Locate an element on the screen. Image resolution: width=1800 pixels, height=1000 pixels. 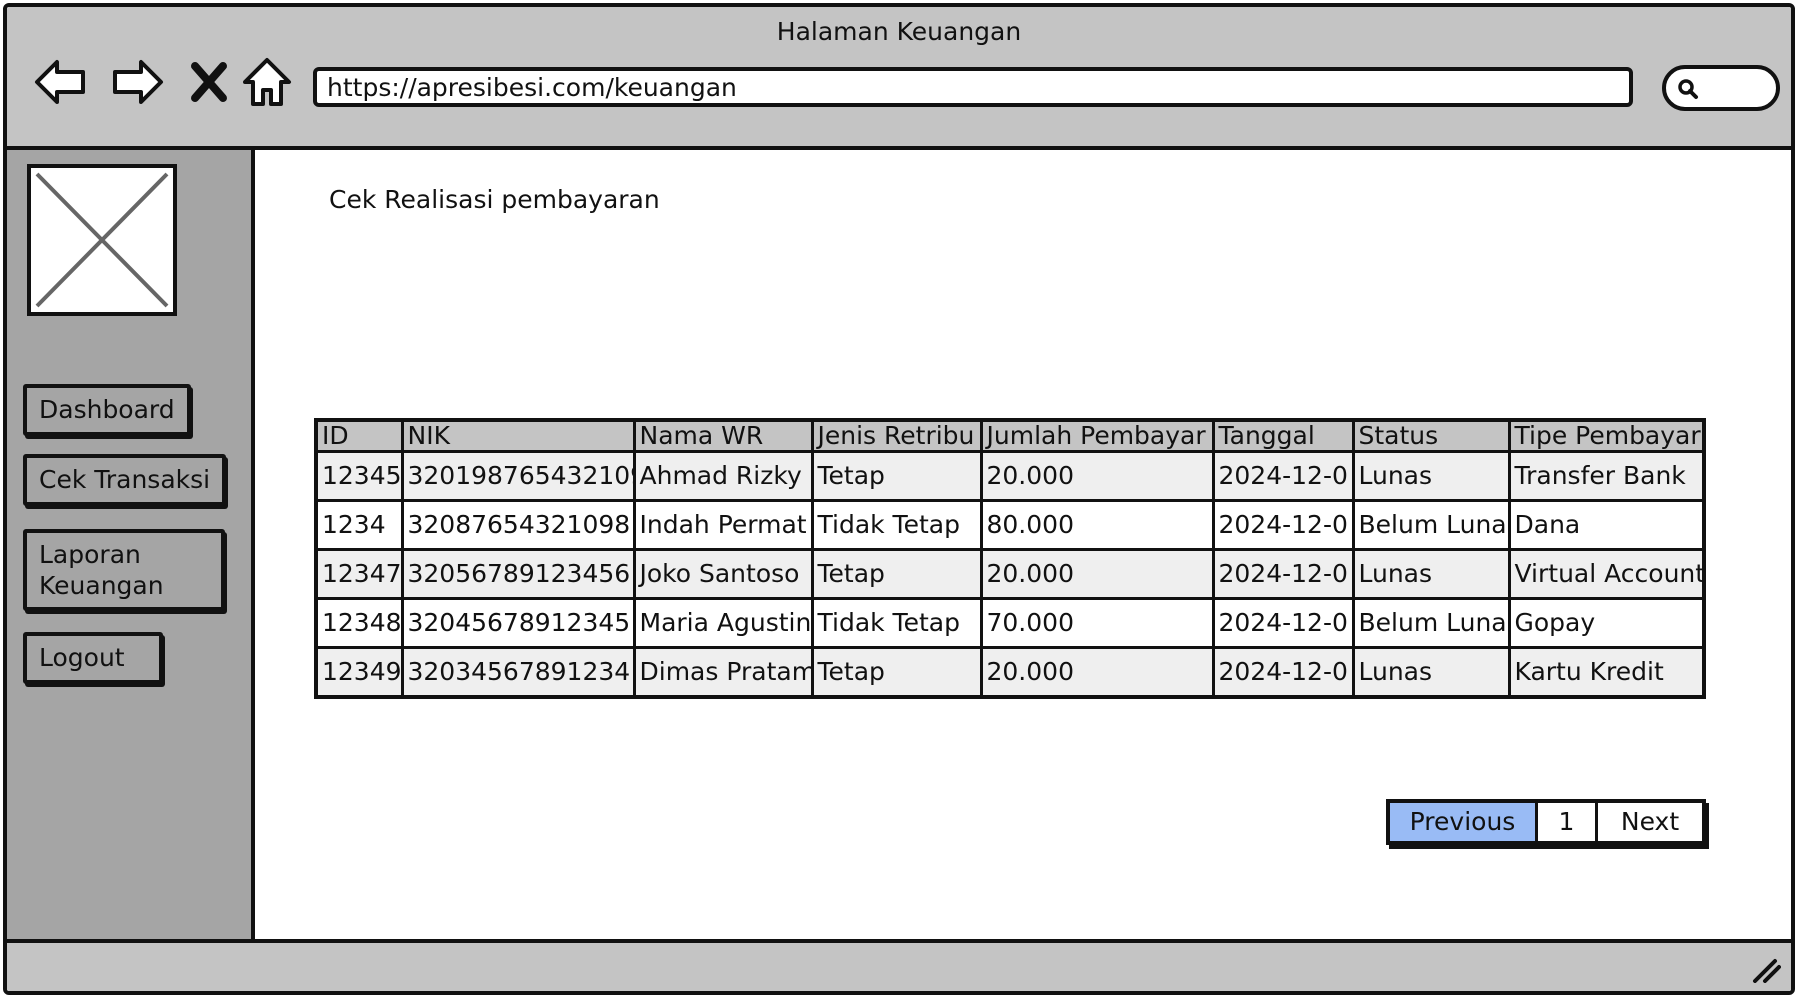
search-input is located at coordinates (1721, 88).